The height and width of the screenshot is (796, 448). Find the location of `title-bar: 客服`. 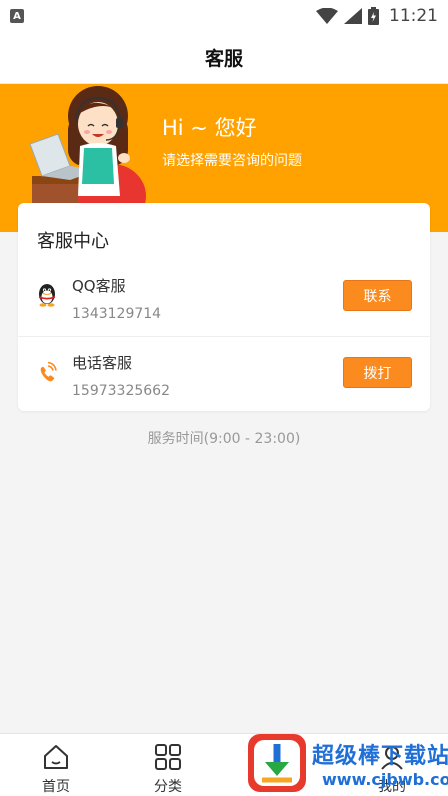

title-bar: 客服 is located at coordinates (224, 58).